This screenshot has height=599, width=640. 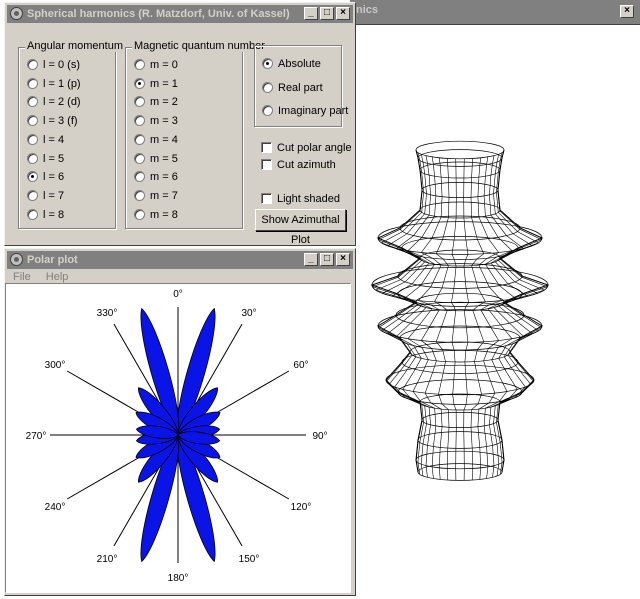 What do you see at coordinates (164, 139) in the screenshot?
I see `magnetic-quantum-option-label: m = 4` at bounding box center [164, 139].